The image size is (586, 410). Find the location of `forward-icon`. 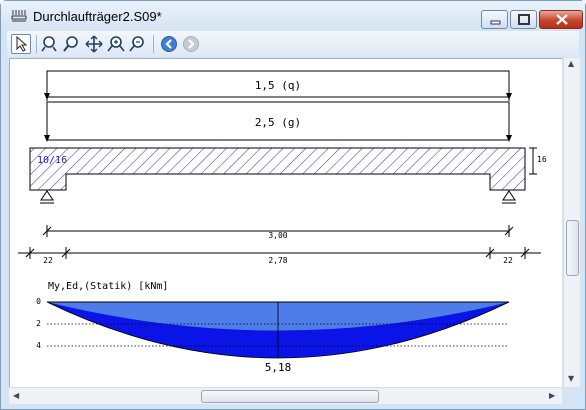

forward-icon is located at coordinates (191, 44).